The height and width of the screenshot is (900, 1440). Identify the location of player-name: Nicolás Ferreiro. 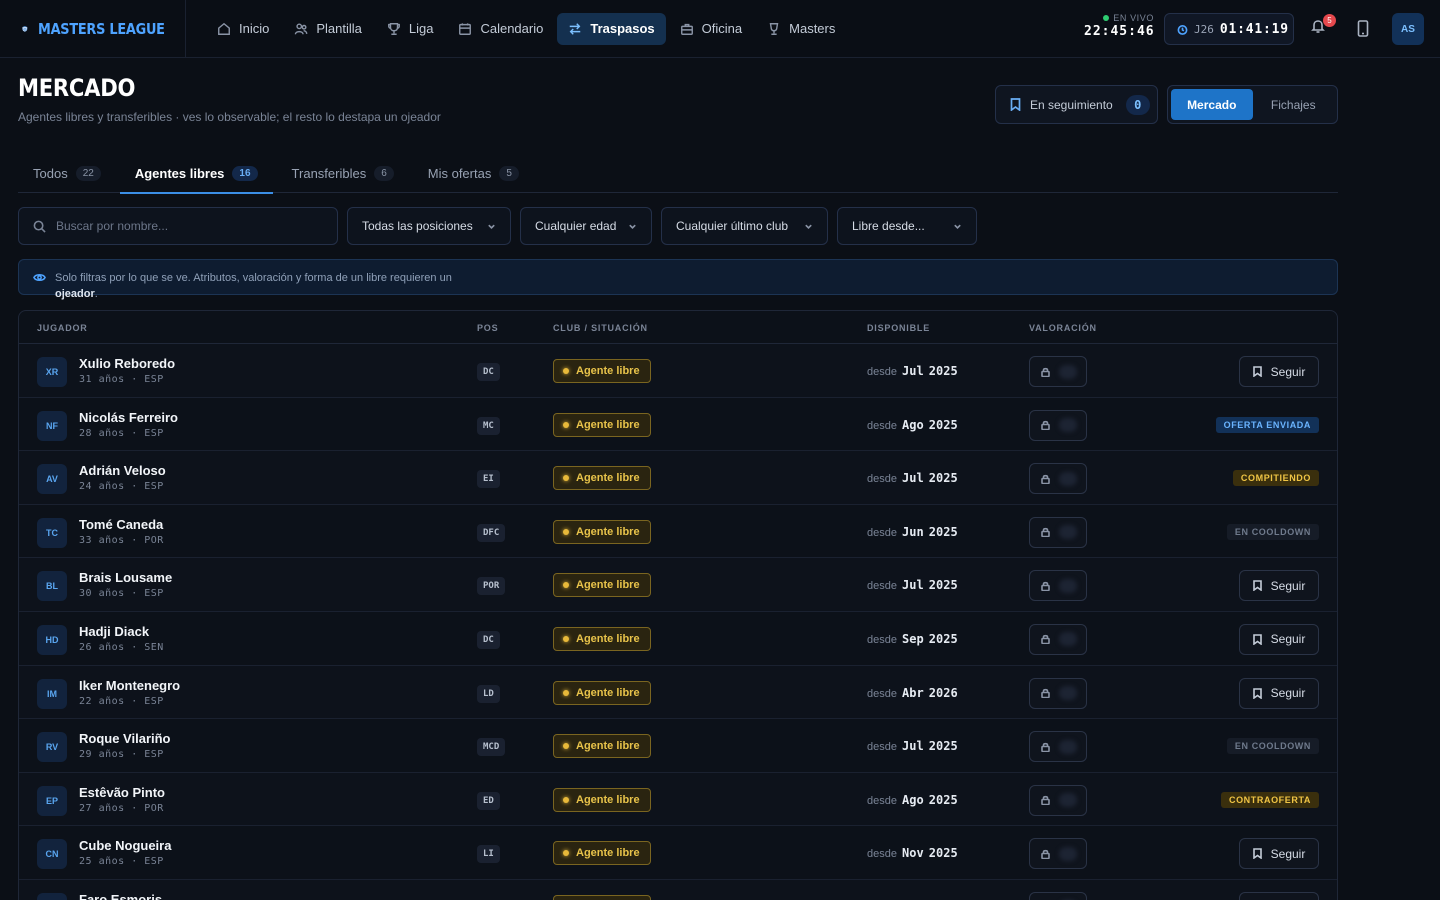
(128, 417).